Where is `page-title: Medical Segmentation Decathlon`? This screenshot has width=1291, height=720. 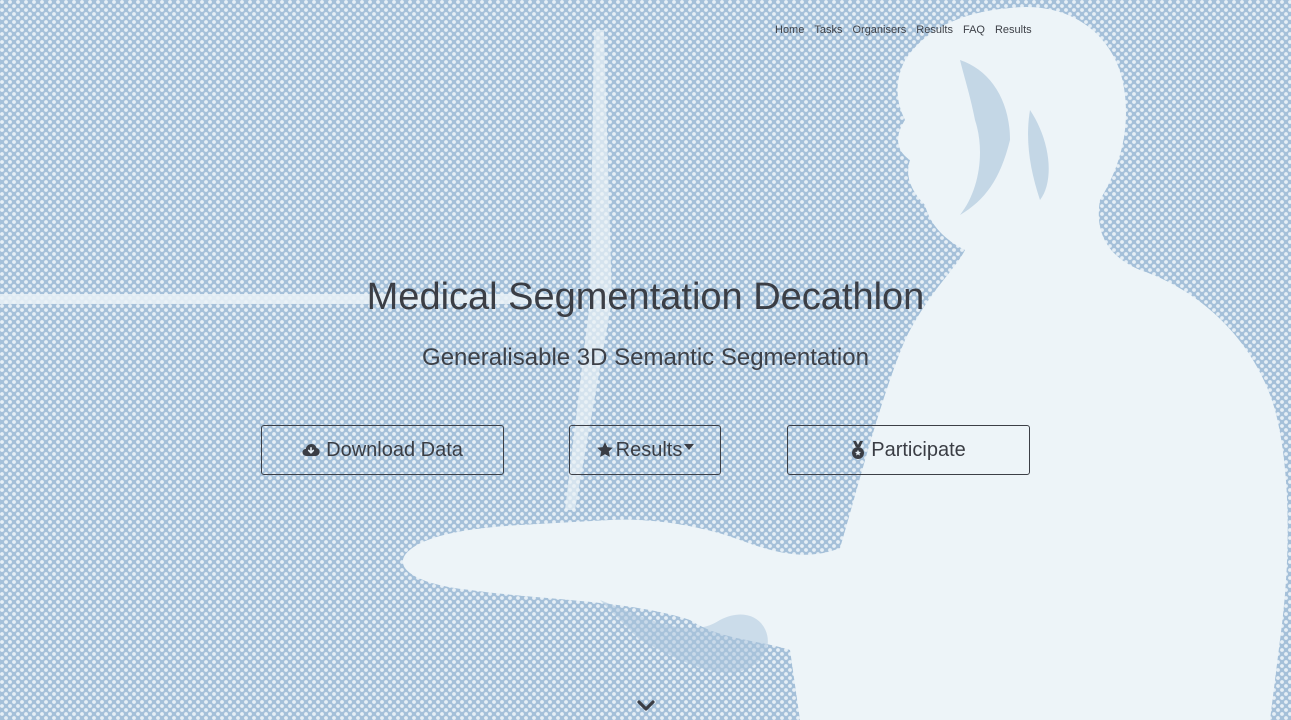 page-title: Medical Segmentation Decathlon is located at coordinates (645, 297).